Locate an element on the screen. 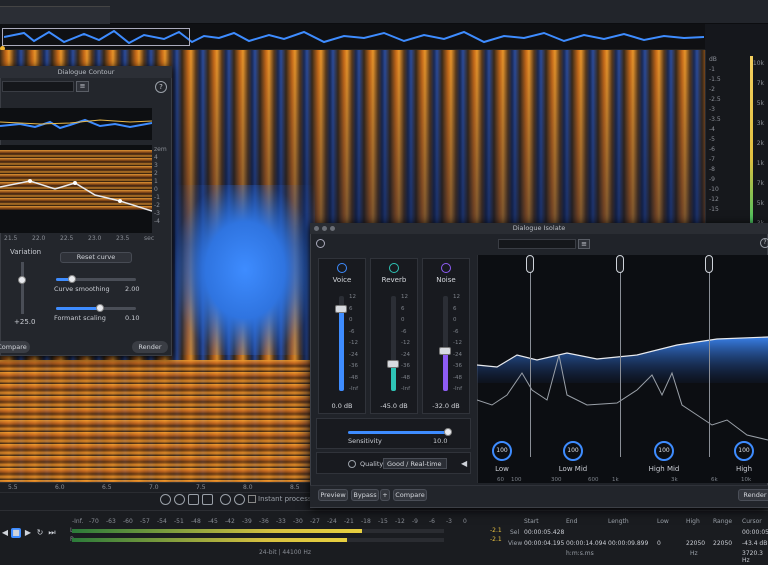 The image size is (768, 565). collapse-icon: ◀ is located at coordinates (464, 463).